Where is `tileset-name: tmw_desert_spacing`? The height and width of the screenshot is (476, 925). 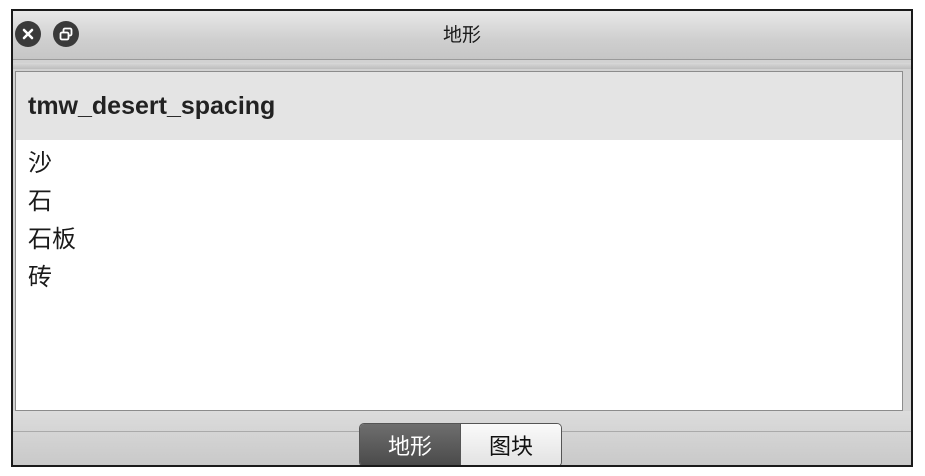
tileset-name: tmw_desert_spacing is located at coordinates (459, 106).